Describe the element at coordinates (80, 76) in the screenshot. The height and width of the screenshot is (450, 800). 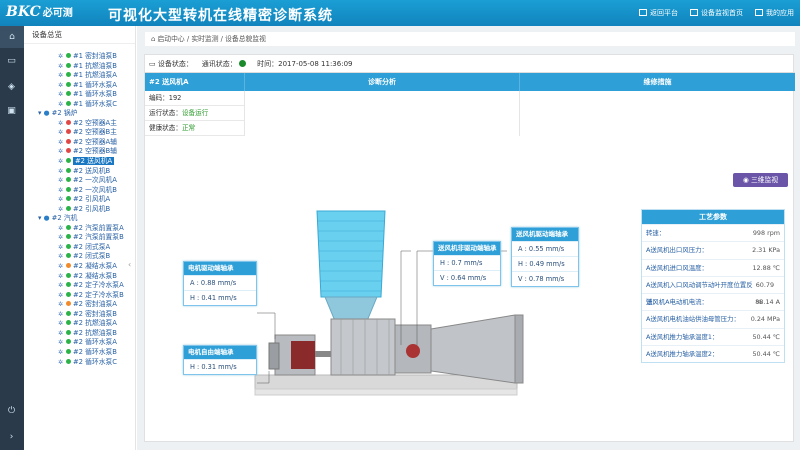
I see `tree-item: ✲ #1 抗燃油泵A` at that location.